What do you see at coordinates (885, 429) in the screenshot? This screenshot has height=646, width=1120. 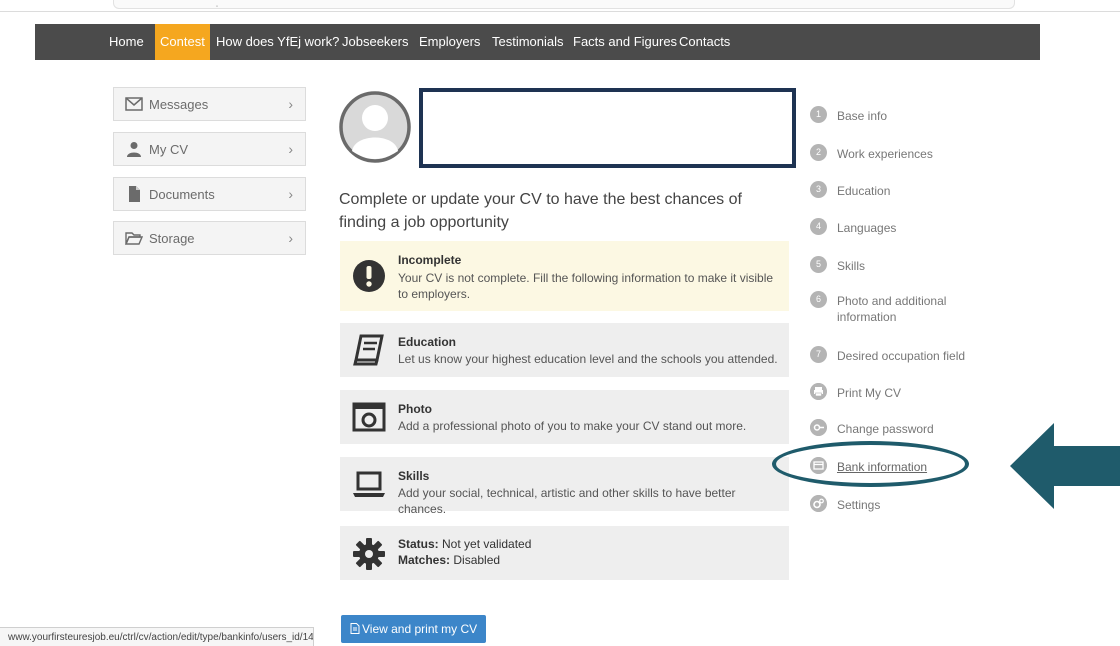 I see `step-label: Change password` at bounding box center [885, 429].